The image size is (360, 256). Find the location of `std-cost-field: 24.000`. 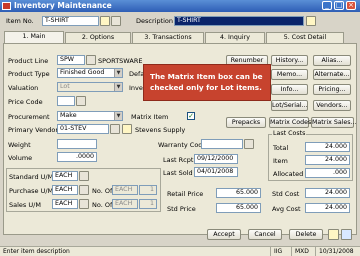

std-cost-field: 24.000 is located at coordinates (327, 193).